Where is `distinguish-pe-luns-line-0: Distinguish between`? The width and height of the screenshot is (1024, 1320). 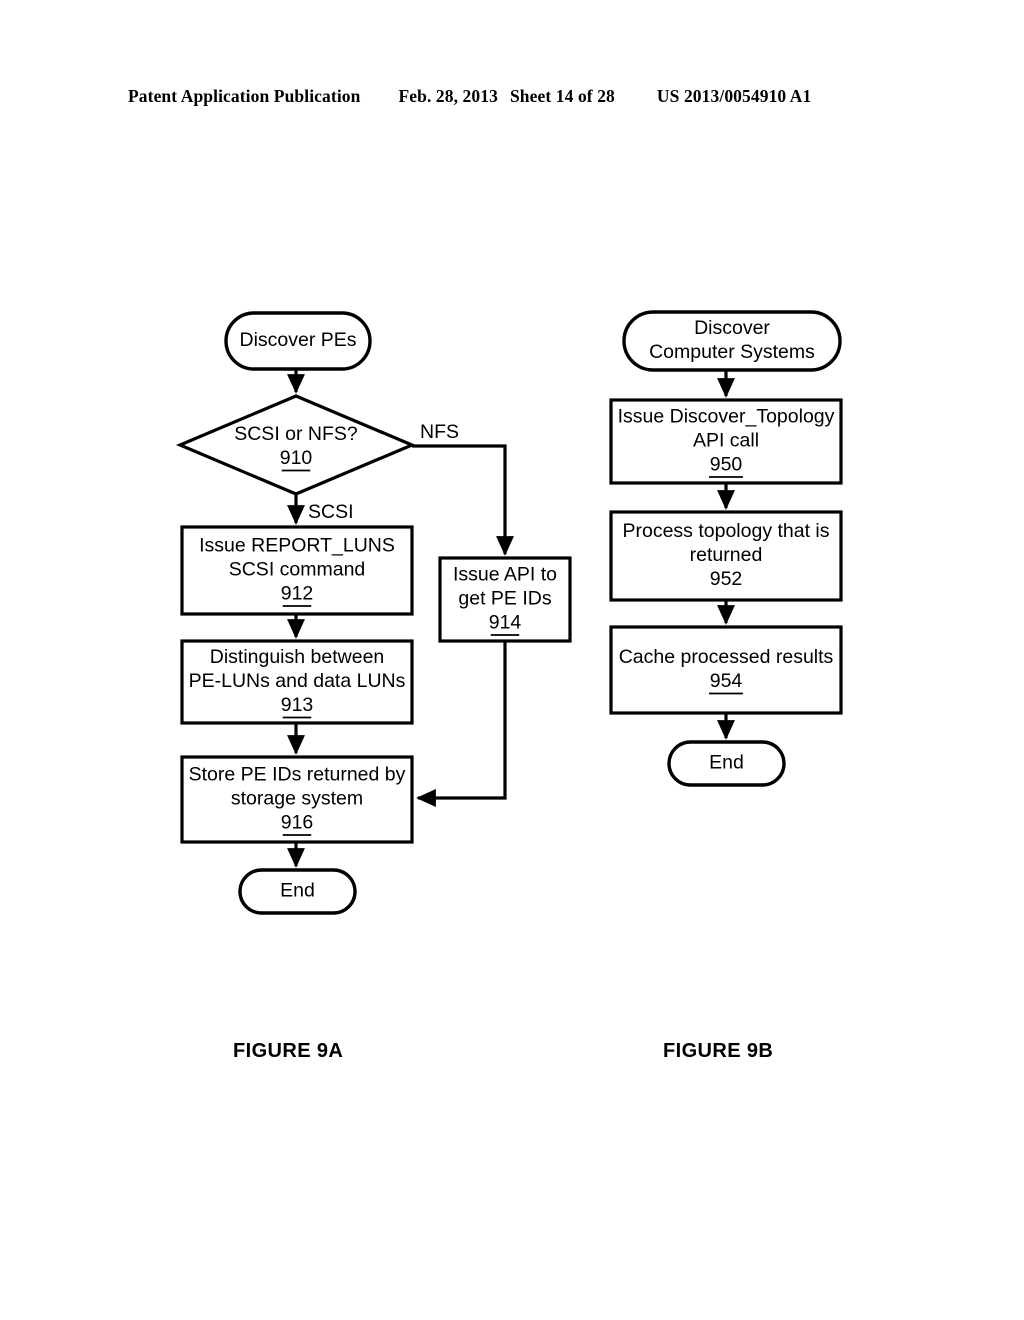
distinguish-pe-luns-line-0: Distinguish between is located at coordinates (297, 657).